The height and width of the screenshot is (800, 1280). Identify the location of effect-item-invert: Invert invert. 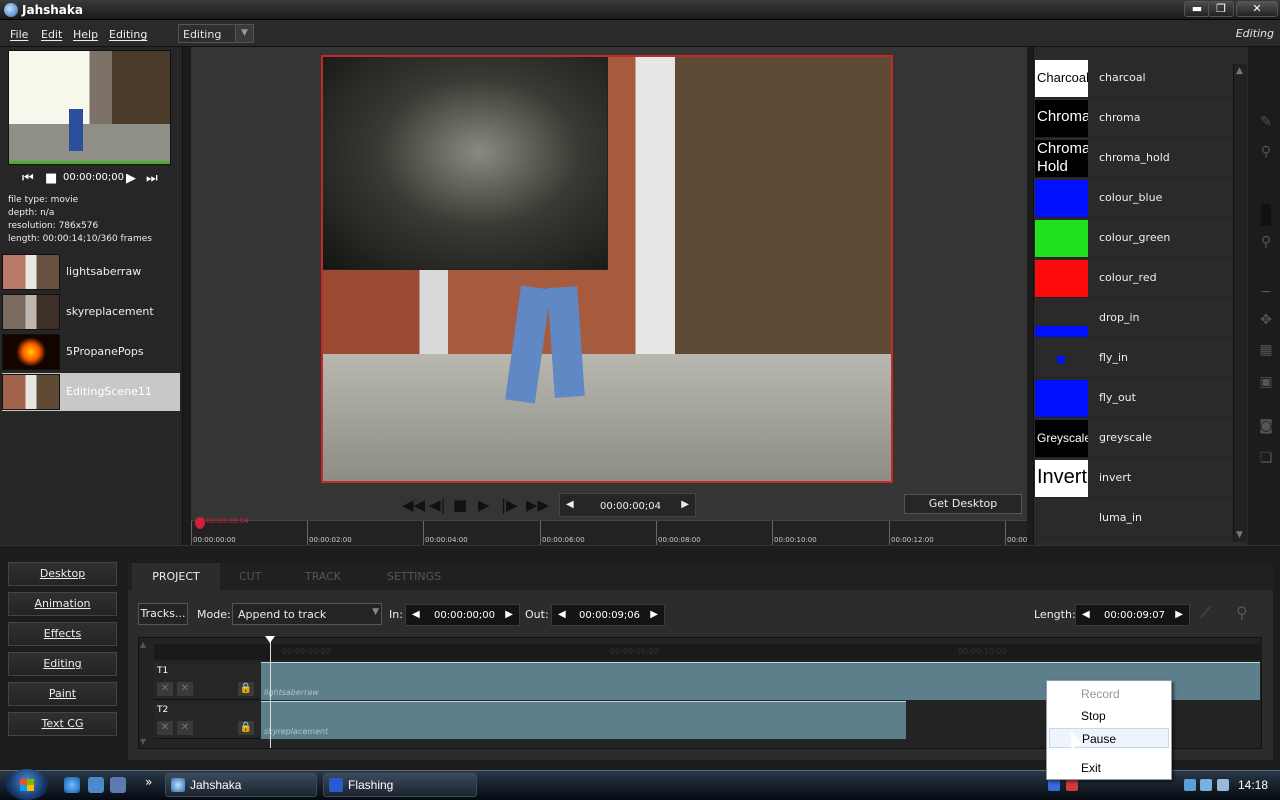
(1133, 478).